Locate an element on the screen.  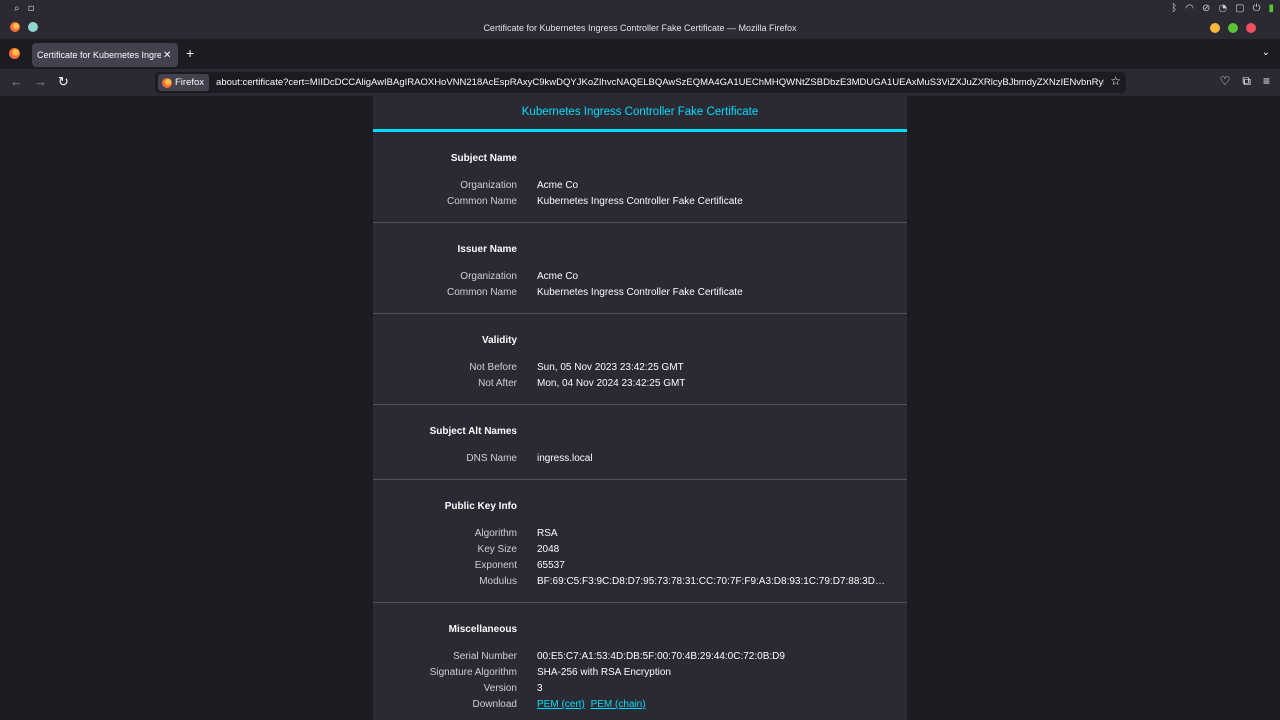
pocket-icon: ♡ is located at coordinates (1225, 81).